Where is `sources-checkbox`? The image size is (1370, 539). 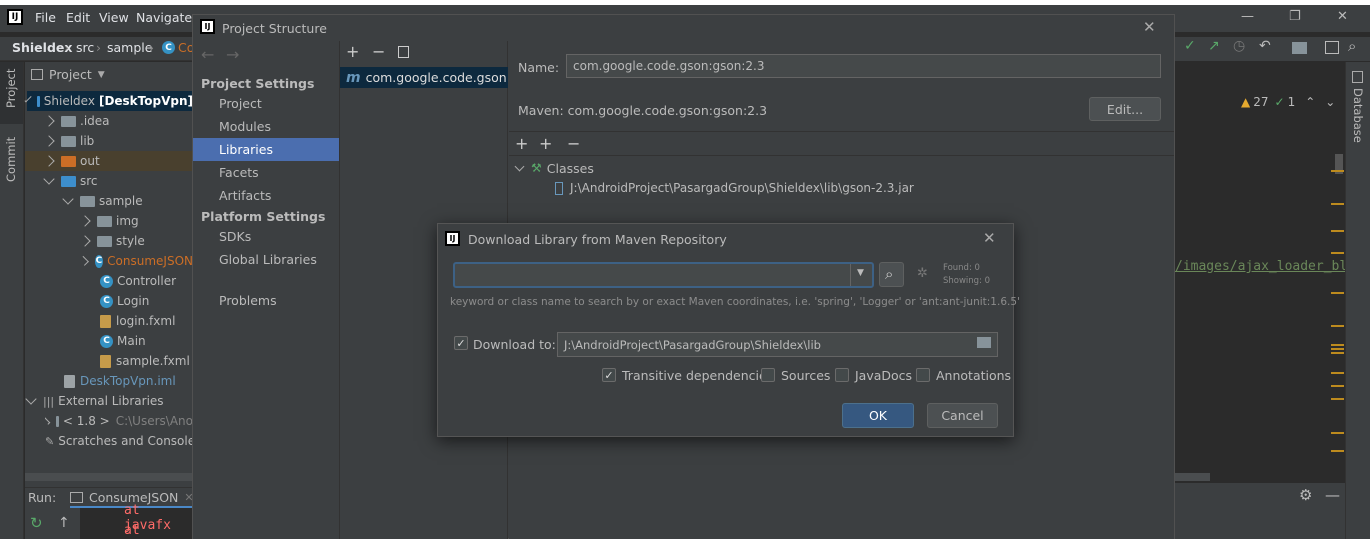
sources-checkbox is located at coordinates (768, 375).